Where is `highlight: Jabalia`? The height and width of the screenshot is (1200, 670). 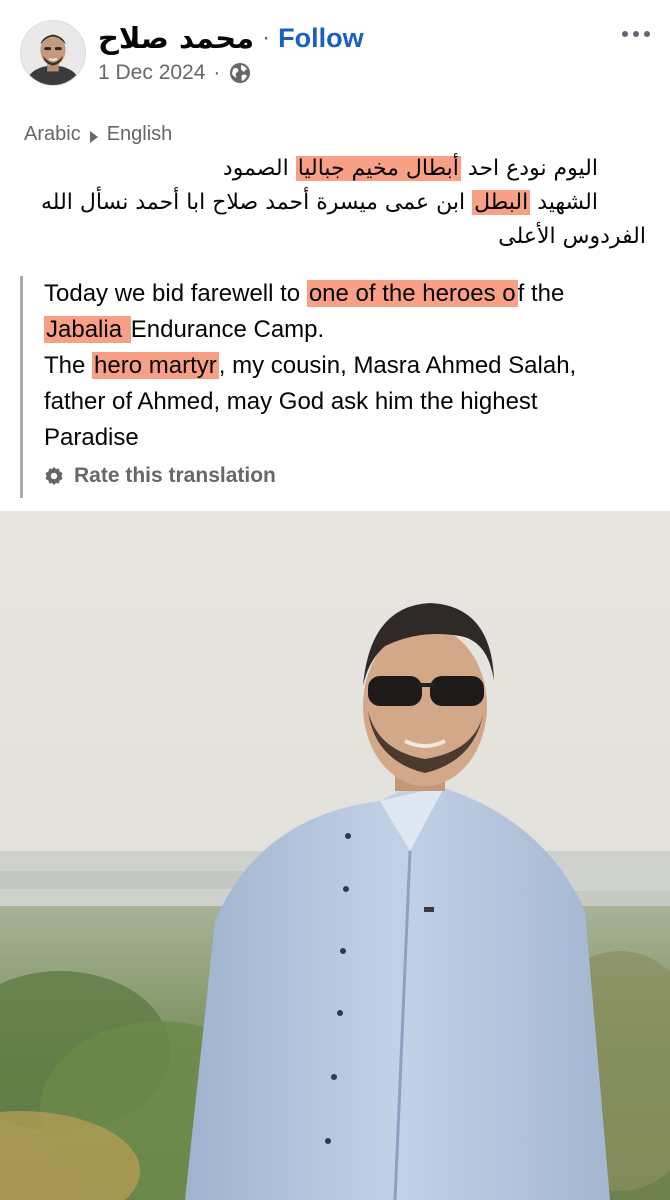 highlight: Jabalia is located at coordinates (87, 329).